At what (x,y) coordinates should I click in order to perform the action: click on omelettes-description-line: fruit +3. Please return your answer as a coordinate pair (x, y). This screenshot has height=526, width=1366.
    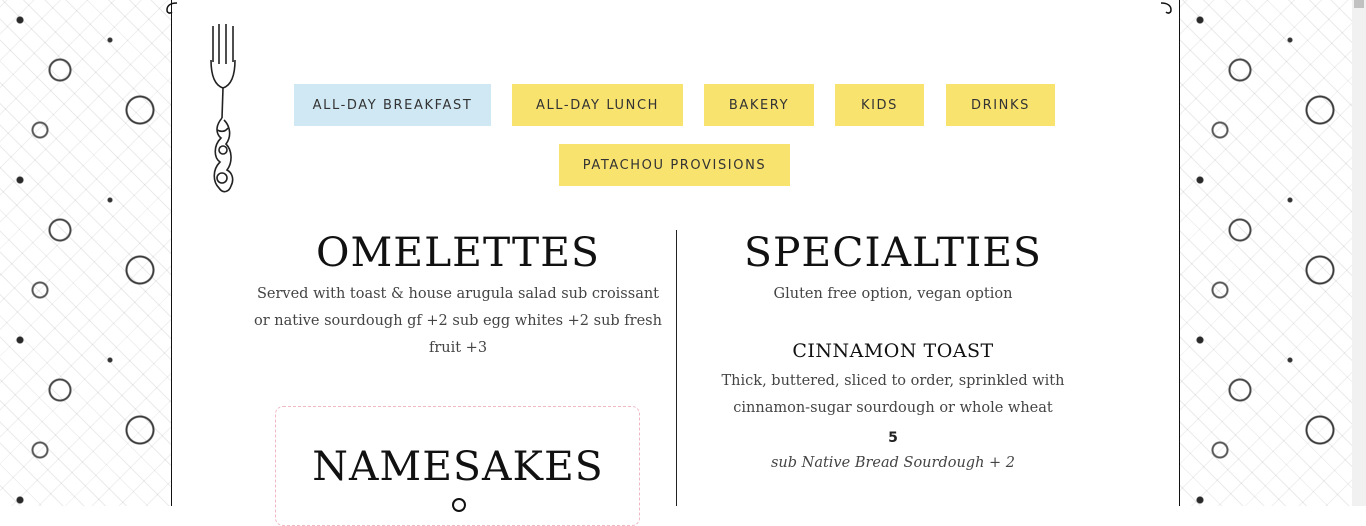
    Looking at the image, I should click on (458, 348).